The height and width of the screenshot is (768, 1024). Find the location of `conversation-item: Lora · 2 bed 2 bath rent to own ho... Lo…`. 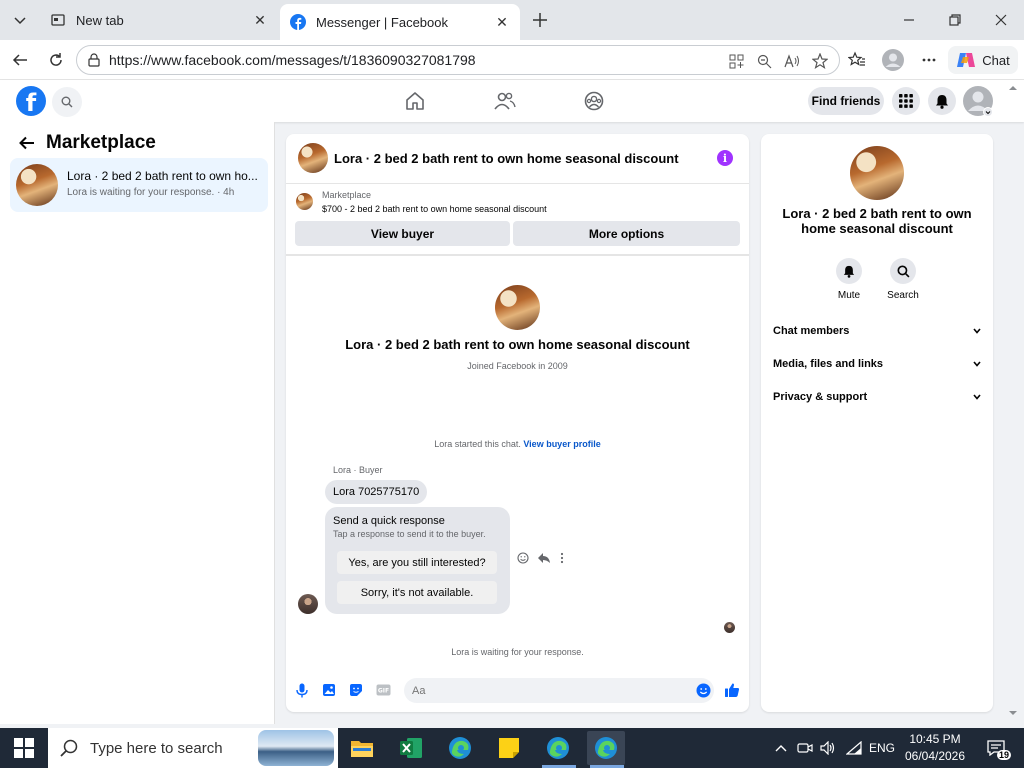

conversation-item: Lora · 2 bed 2 bath rent to own ho... Lo… is located at coordinates (139, 185).